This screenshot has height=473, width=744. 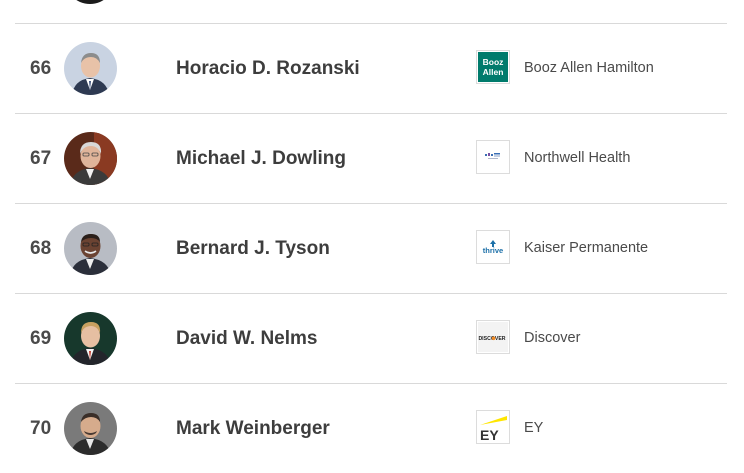 What do you see at coordinates (253, 428) in the screenshot?
I see `person-name: Mark Weinberger` at bounding box center [253, 428].